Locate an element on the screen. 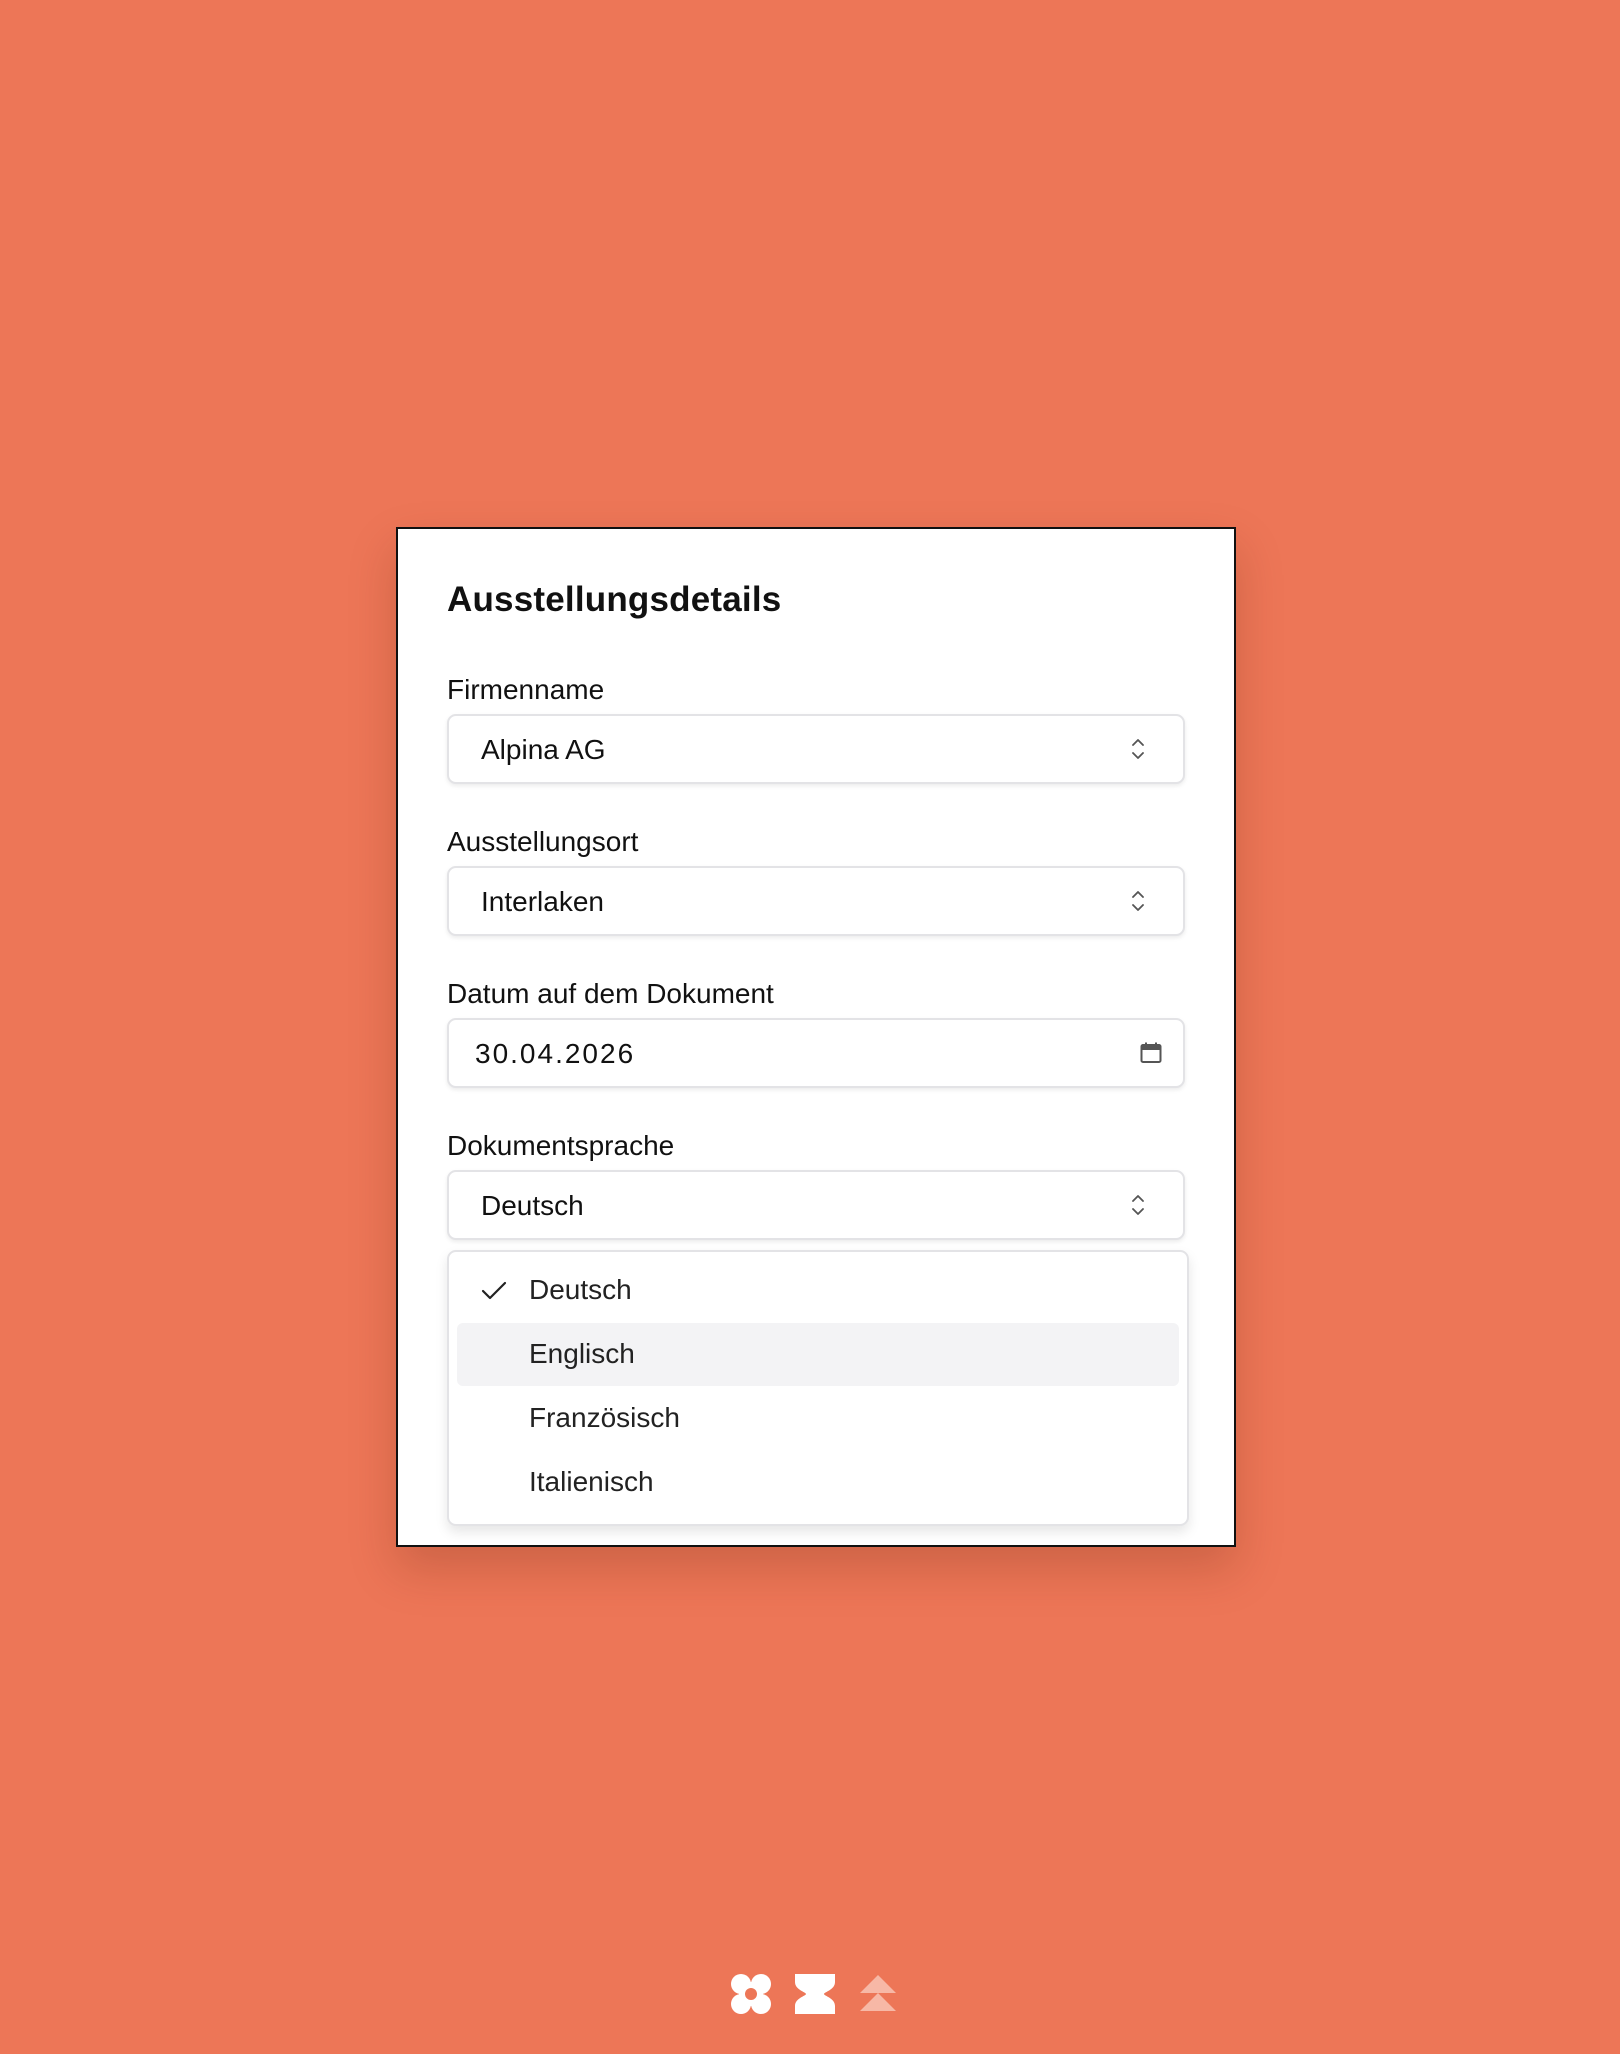  calendar-icon is located at coordinates (1151, 1053).